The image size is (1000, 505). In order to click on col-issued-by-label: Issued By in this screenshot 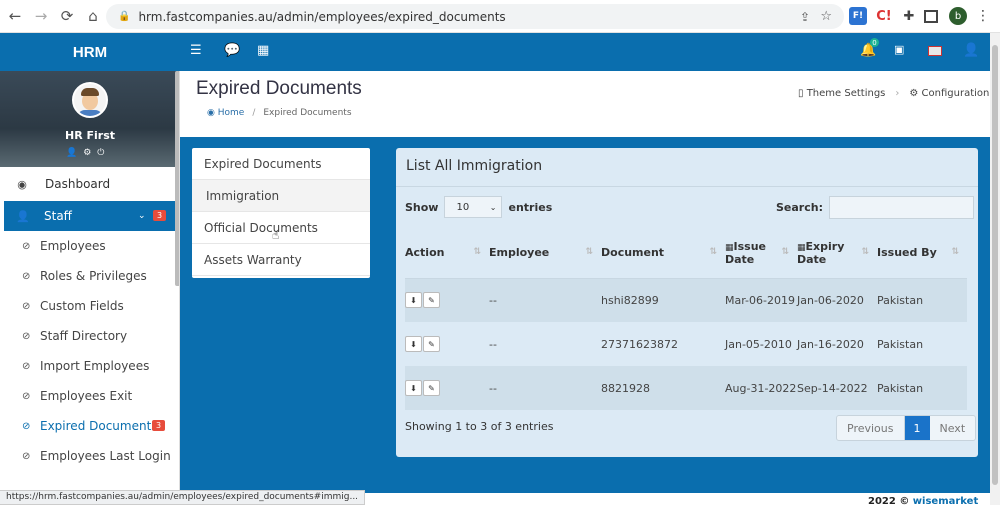, I will do `click(907, 253)`.